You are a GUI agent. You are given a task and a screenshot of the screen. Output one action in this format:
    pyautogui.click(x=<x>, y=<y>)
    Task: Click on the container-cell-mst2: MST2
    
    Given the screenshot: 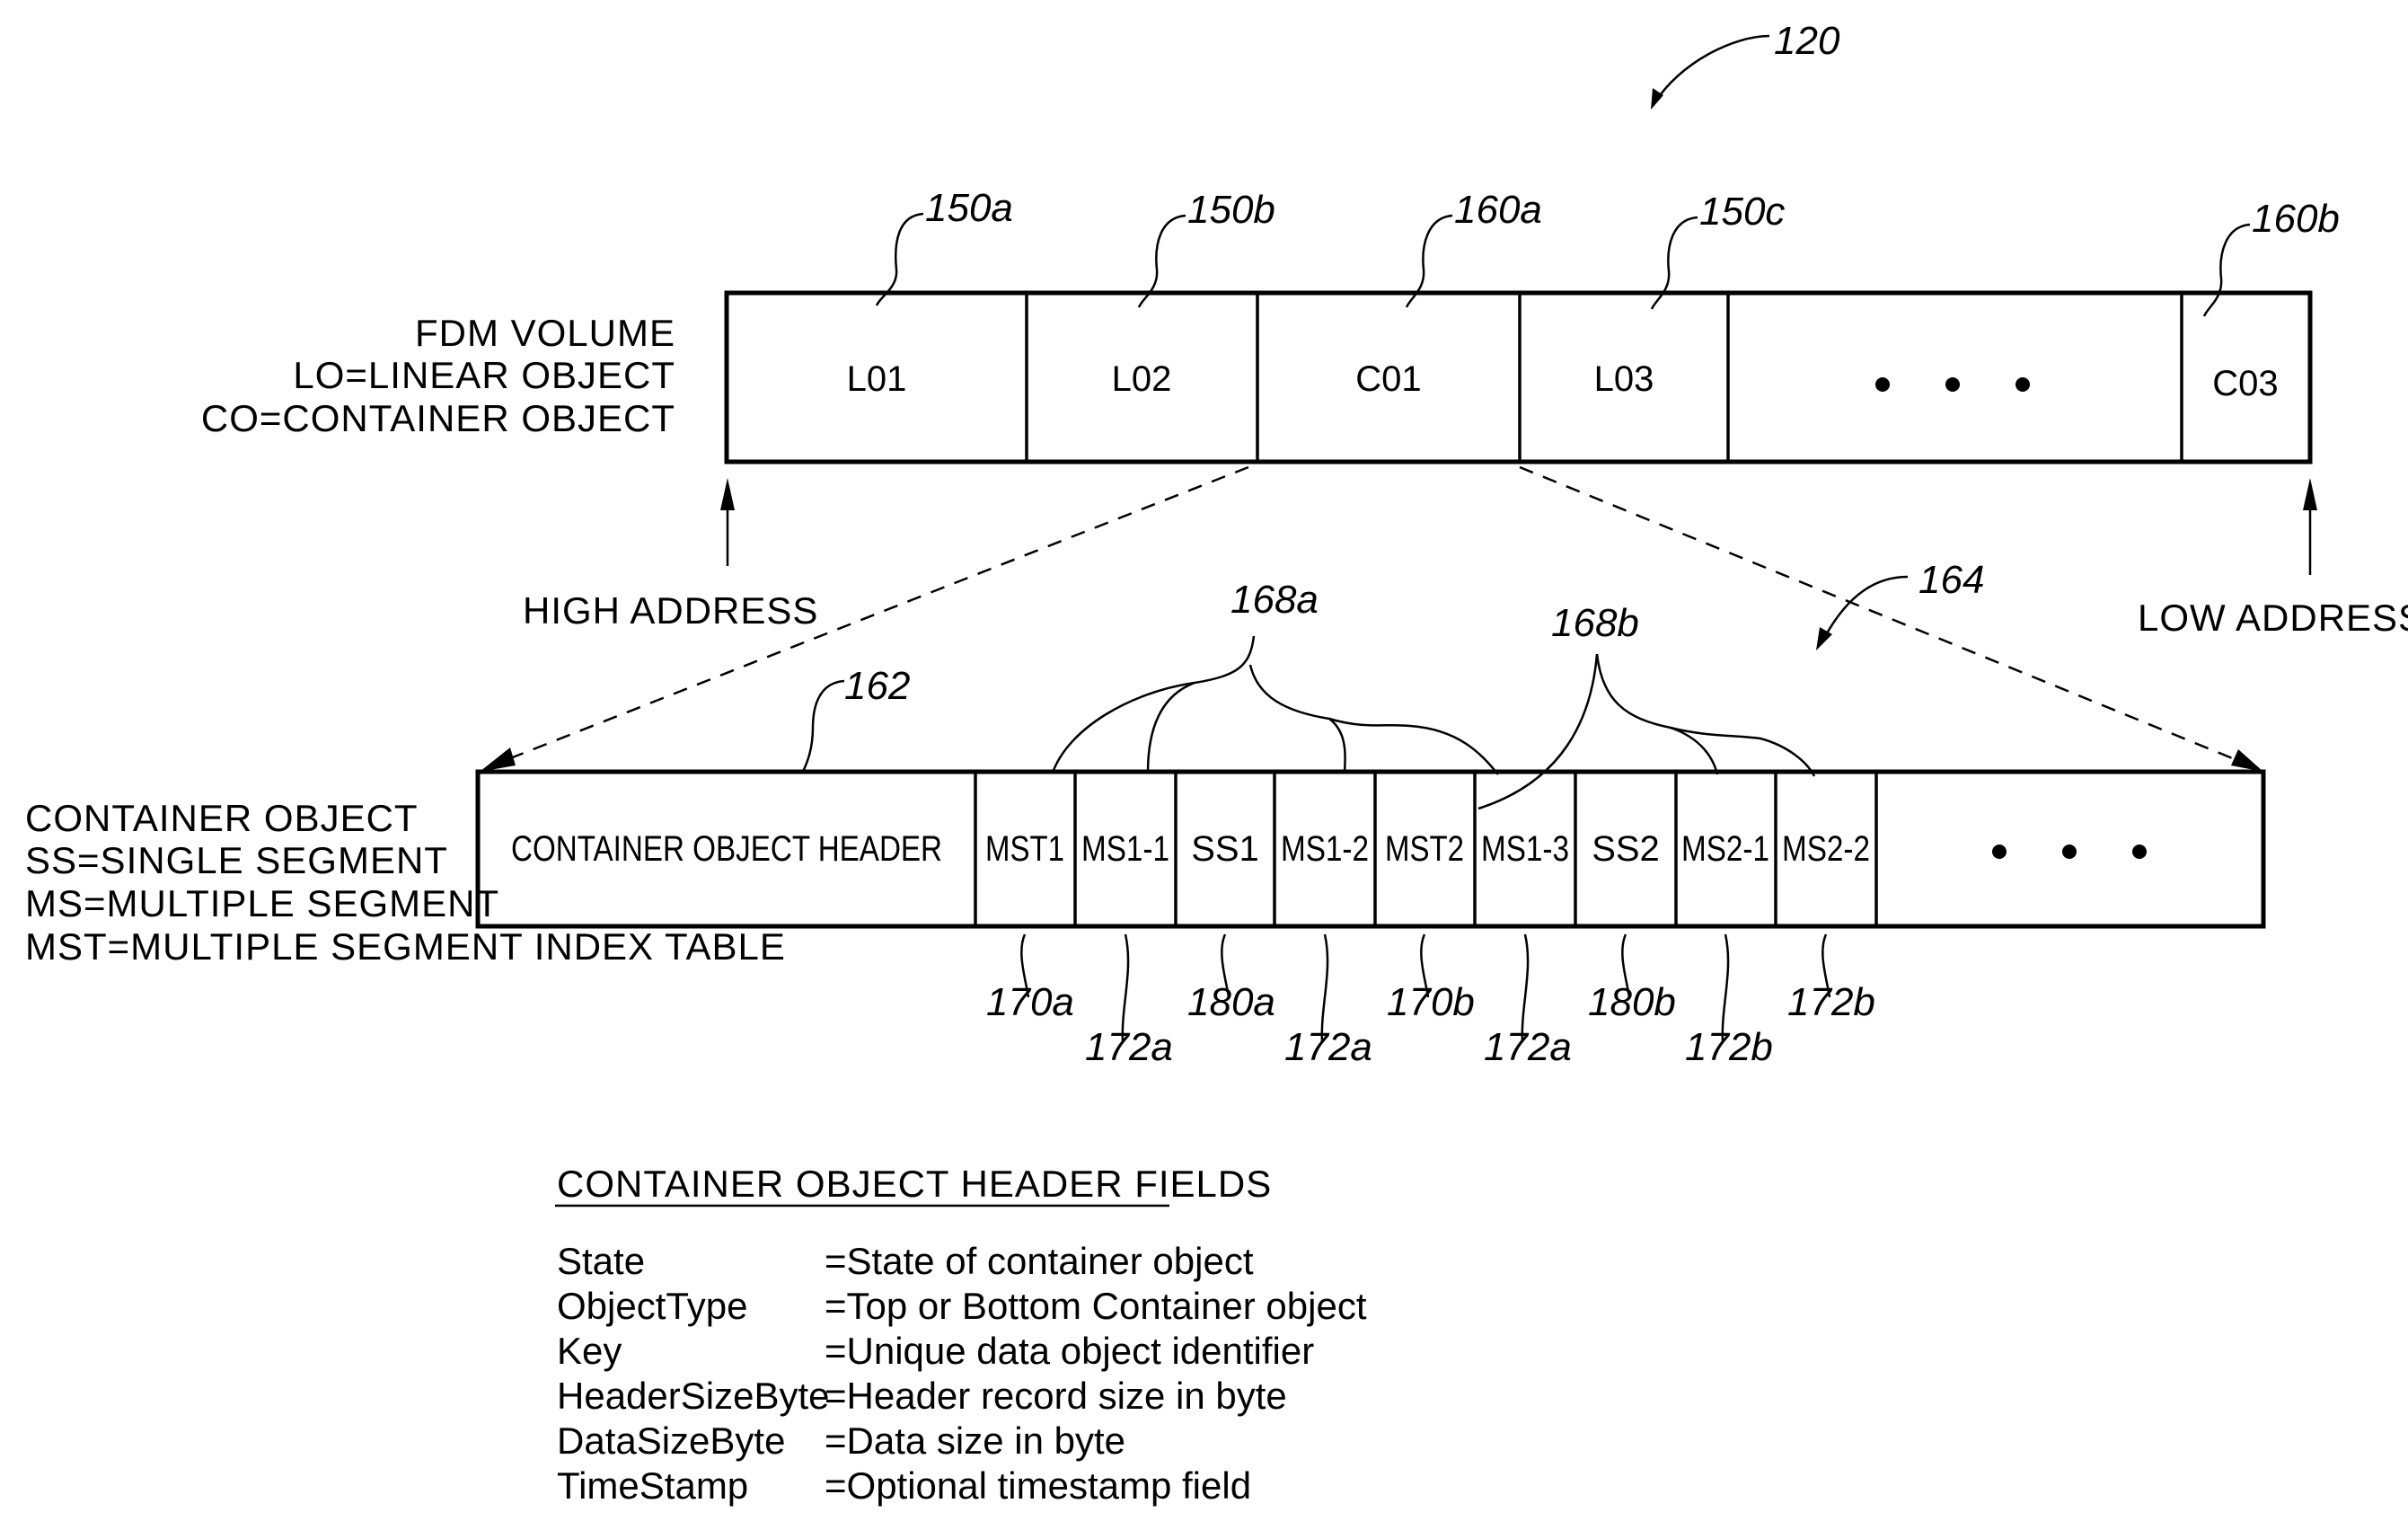 What is the action you would take?
    pyautogui.click(x=1424, y=849)
    